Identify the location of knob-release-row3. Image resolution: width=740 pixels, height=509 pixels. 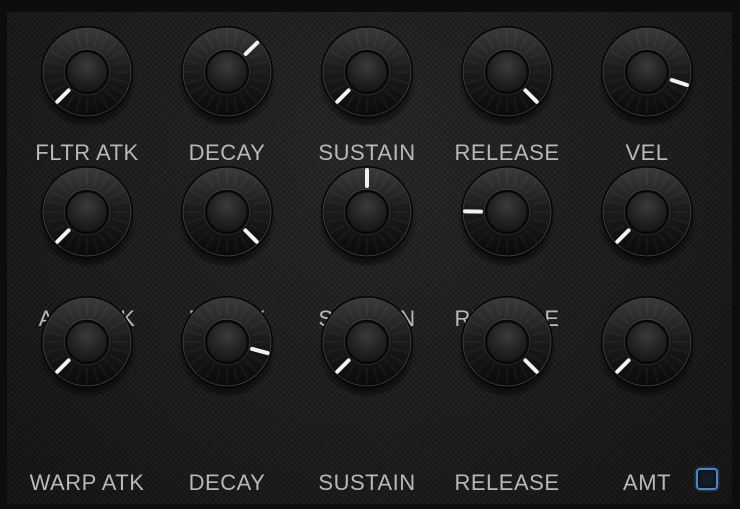
(507, 344).